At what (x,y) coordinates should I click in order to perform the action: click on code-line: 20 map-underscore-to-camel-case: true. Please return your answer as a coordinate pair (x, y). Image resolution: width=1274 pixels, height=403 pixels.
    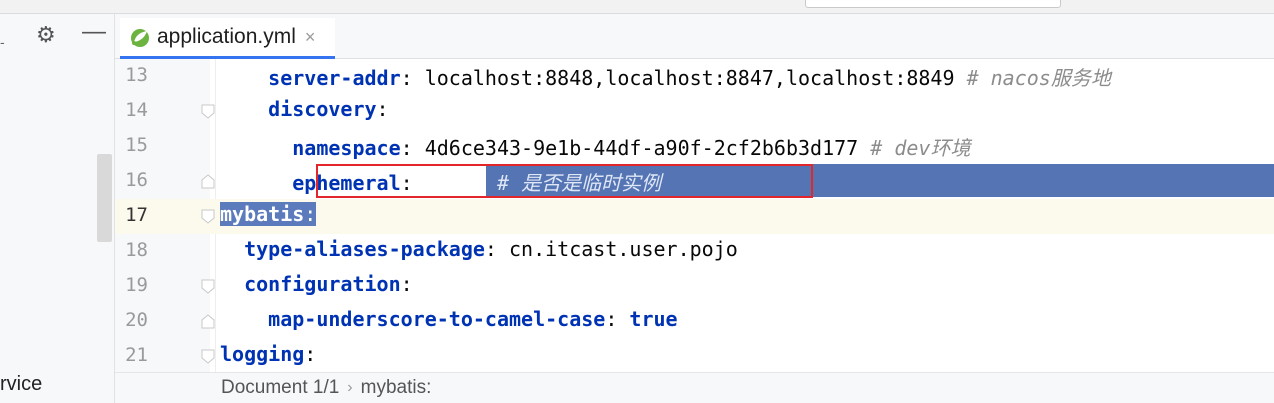
    Looking at the image, I should click on (694, 321).